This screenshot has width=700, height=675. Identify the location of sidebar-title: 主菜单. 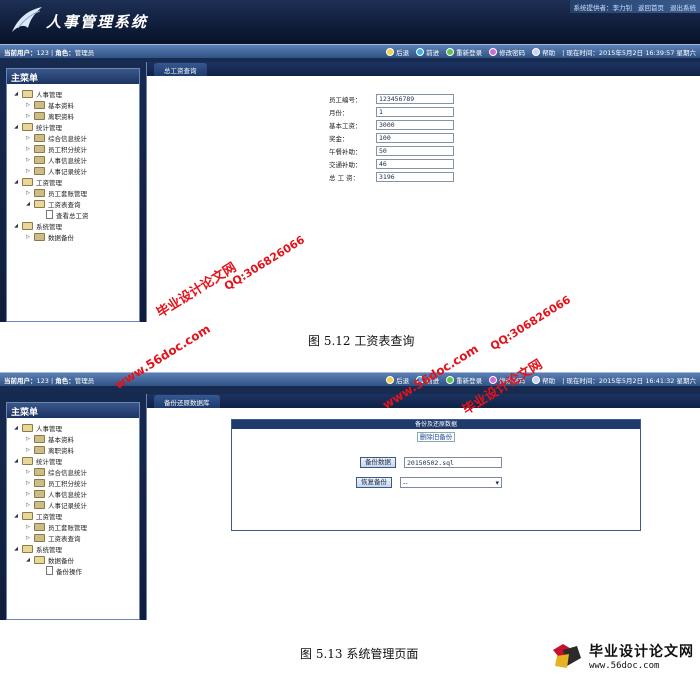
(73, 76).